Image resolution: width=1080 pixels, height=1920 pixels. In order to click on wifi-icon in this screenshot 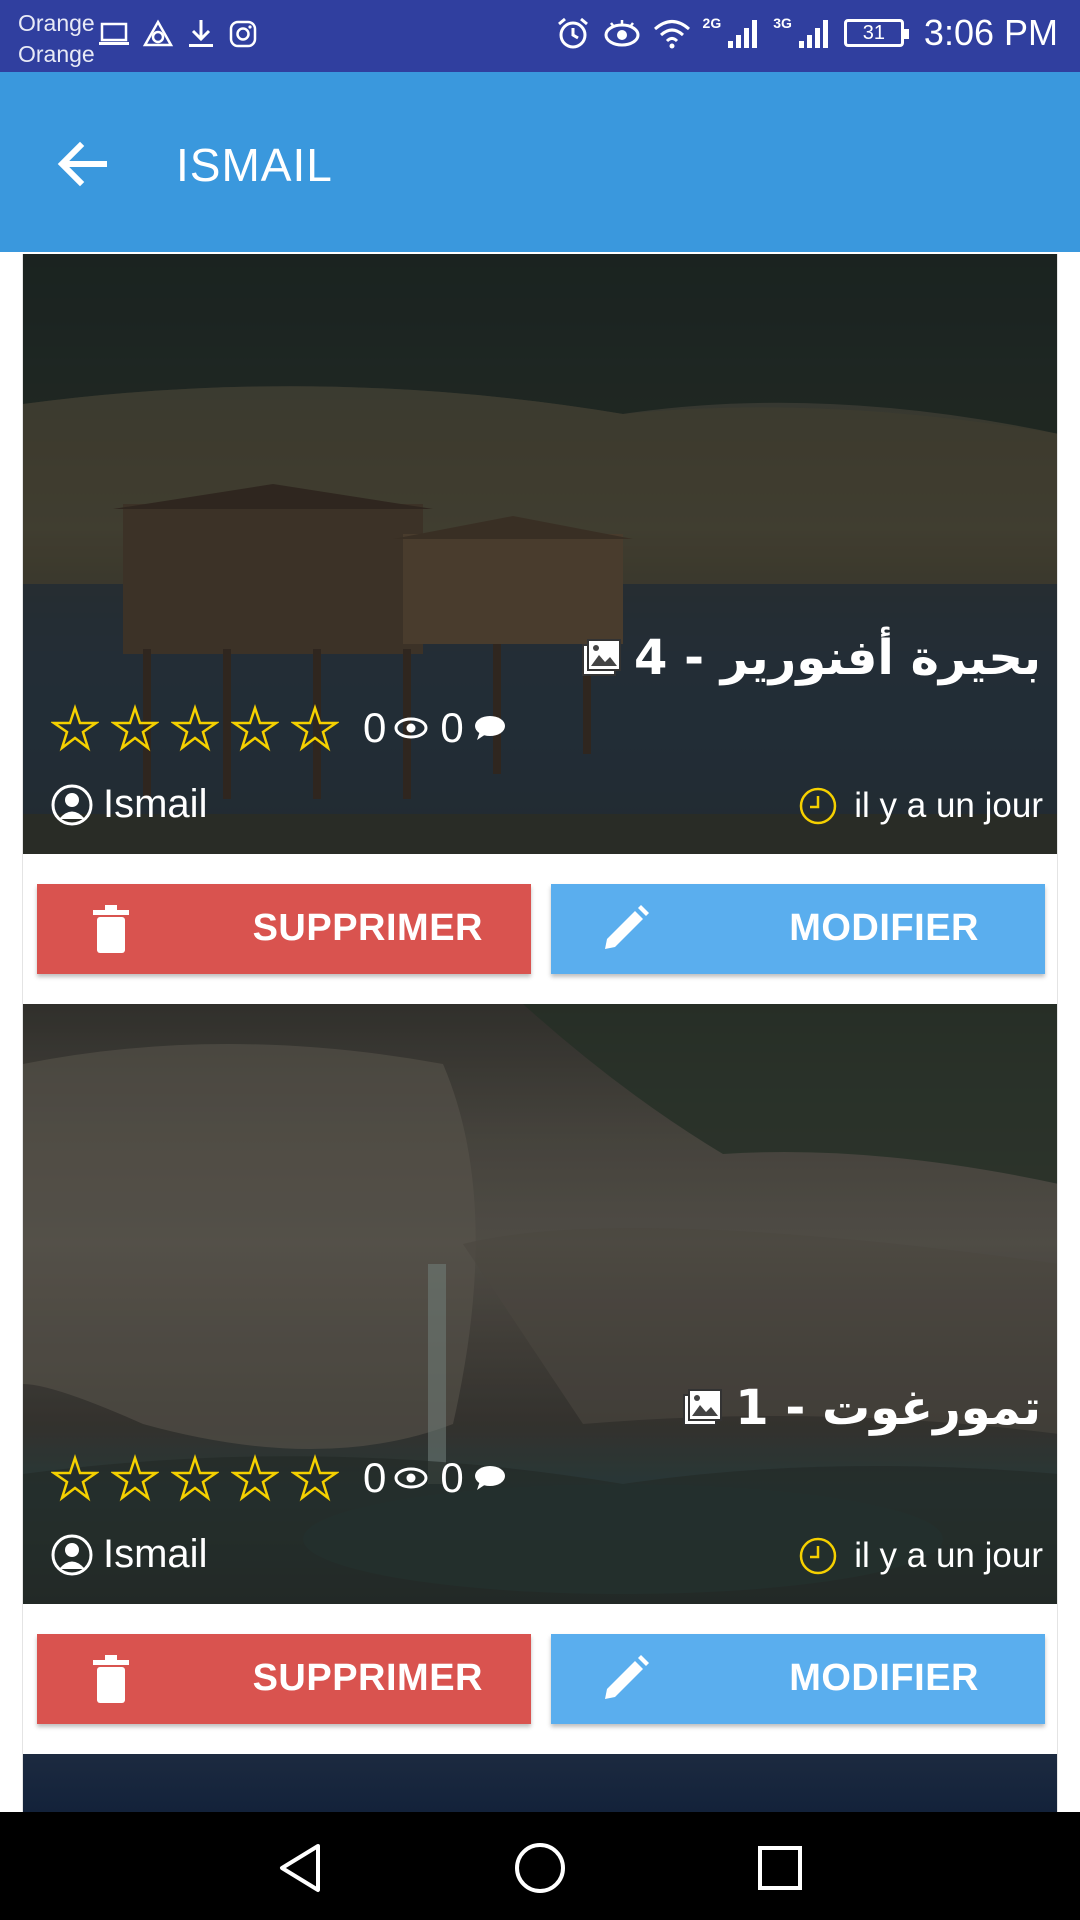, I will do `click(671, 34)`.